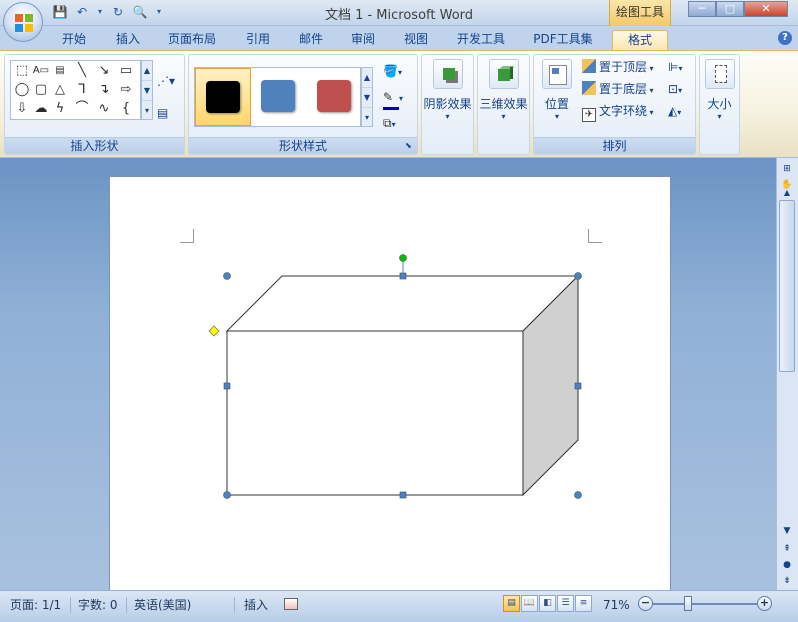 This screenshot has width=798, height=622. I want to click on dialog-launcher-icon: ⬊, so click(410, 146).